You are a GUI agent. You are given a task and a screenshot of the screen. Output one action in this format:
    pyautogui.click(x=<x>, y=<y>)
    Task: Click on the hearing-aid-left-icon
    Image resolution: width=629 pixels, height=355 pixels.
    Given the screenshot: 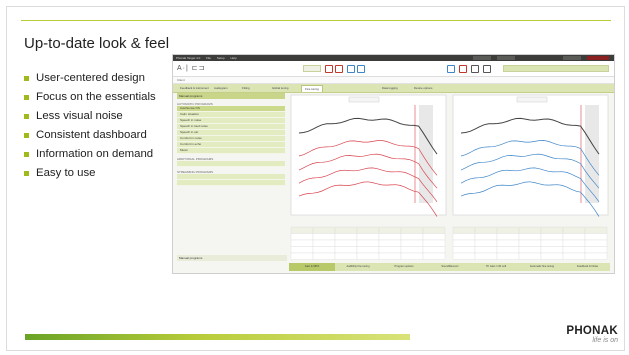 What is the action you would take?
    pyautogui.click(x=329, y=69)
    